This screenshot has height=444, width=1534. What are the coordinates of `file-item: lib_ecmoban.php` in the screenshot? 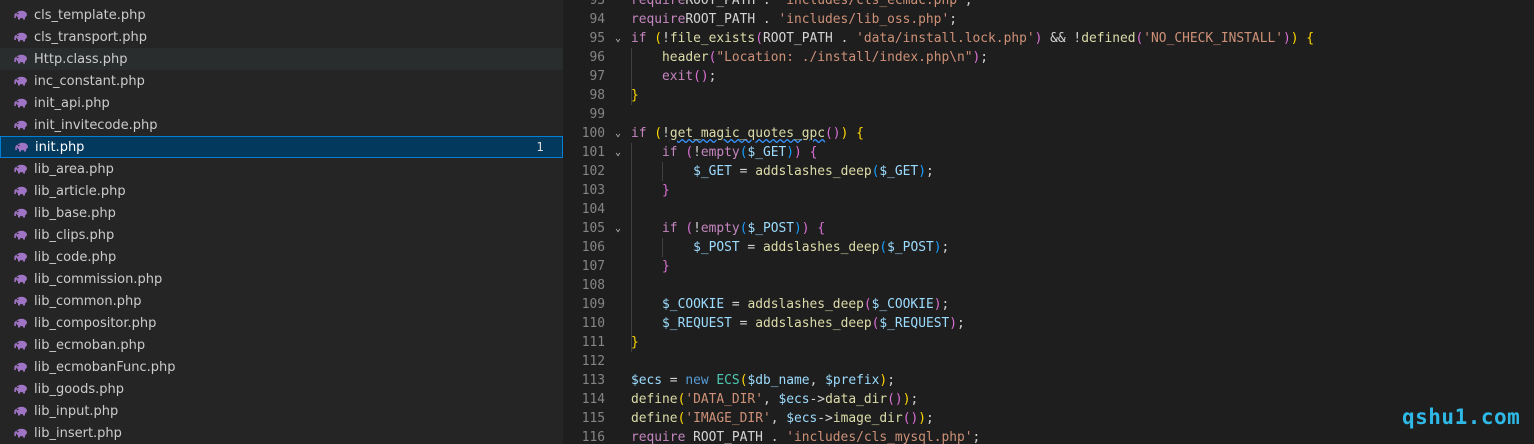 It's located at (281, 345).